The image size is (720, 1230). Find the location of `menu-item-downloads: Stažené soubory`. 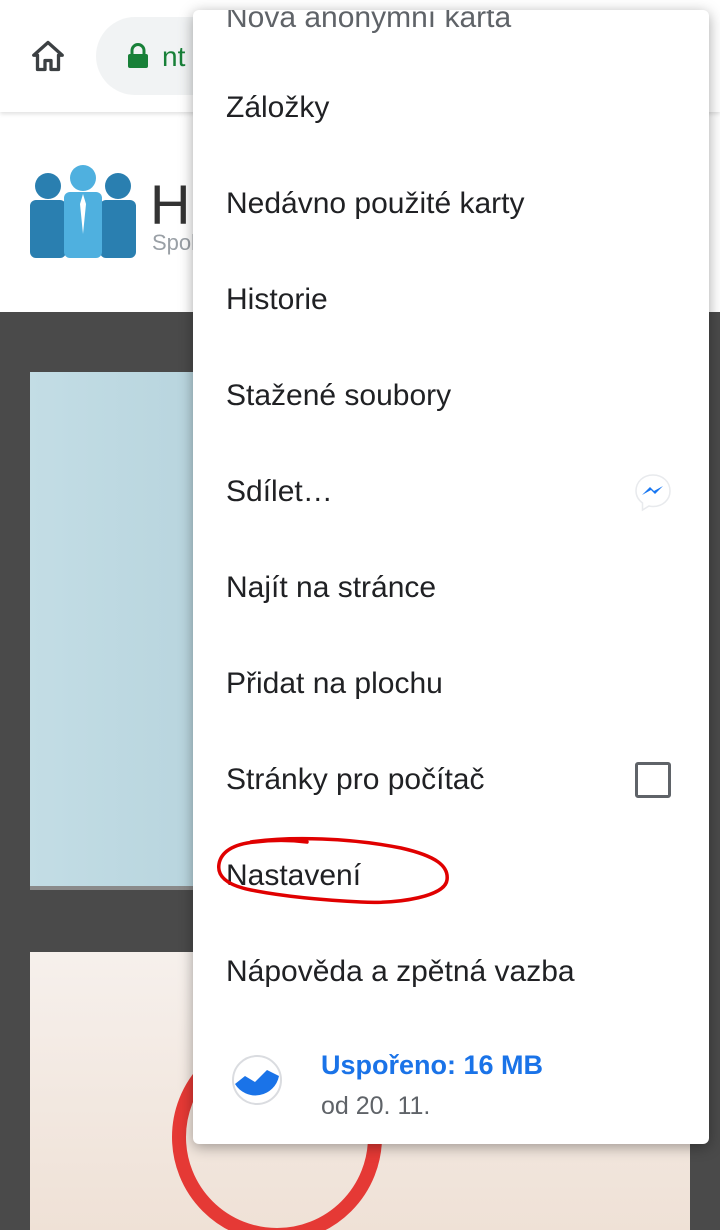

menu-item-downloads: Stažené soubory is located at coordinates (451, 396).